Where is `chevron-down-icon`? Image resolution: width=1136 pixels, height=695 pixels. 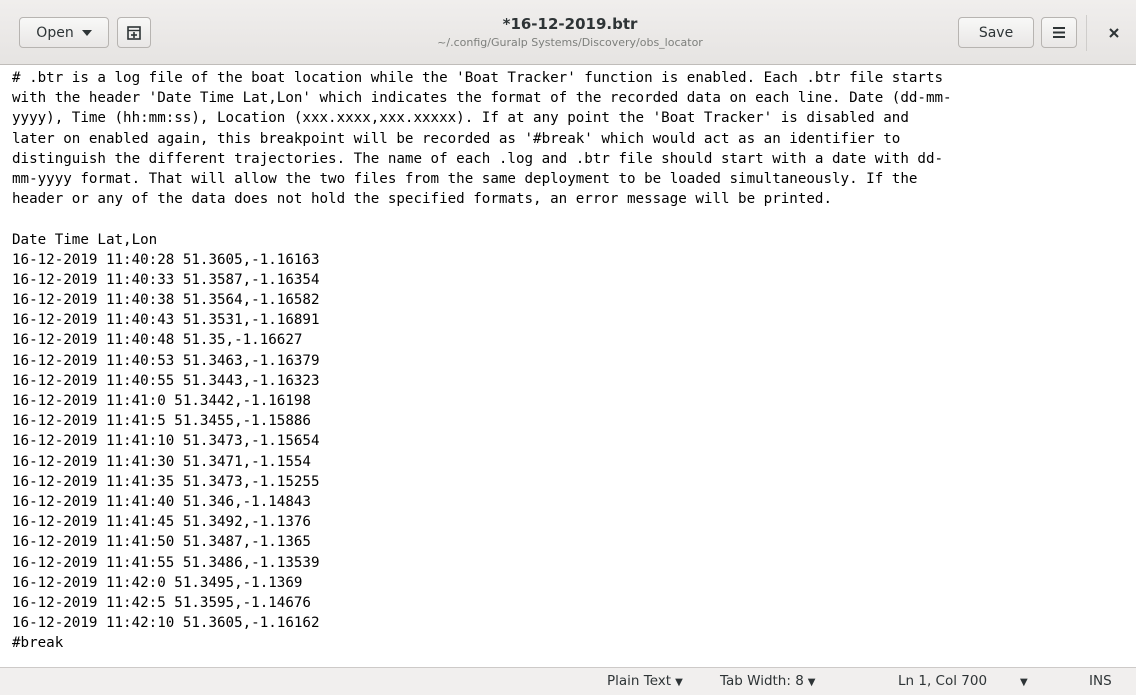
chevron-down-icon is located at coordinates (86, 32).